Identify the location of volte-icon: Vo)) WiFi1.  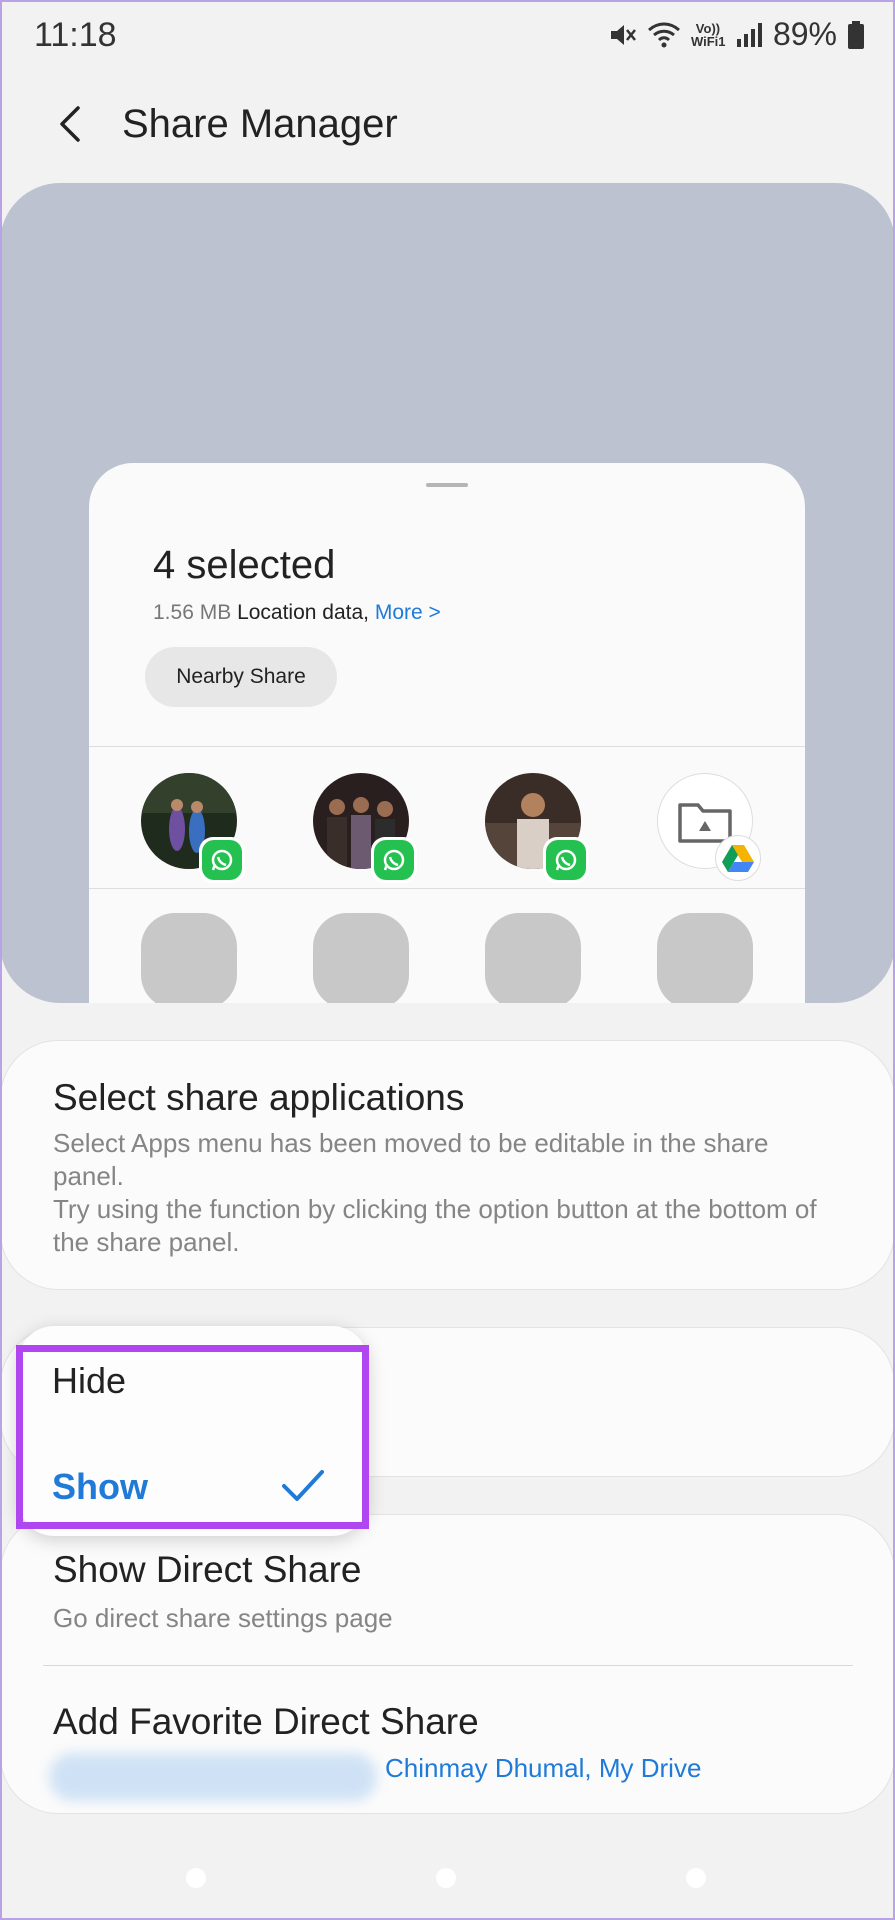
(708, 34).